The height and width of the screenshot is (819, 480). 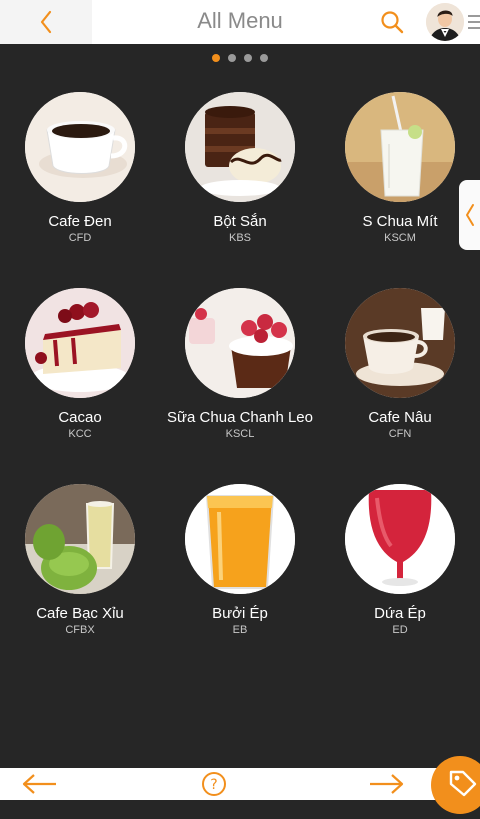 I want to click on item-name: Sữa Chua Chanh Leo, so click(x=240, y=417).